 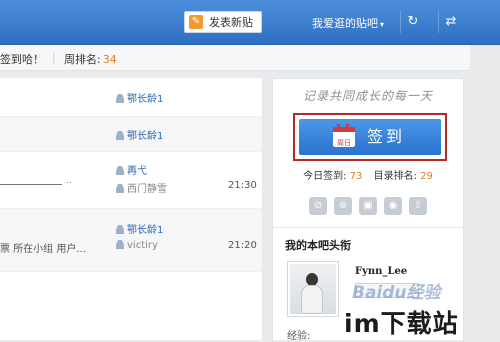 I want to click on swap-icon: ⇄, so click(x=450, y=22).